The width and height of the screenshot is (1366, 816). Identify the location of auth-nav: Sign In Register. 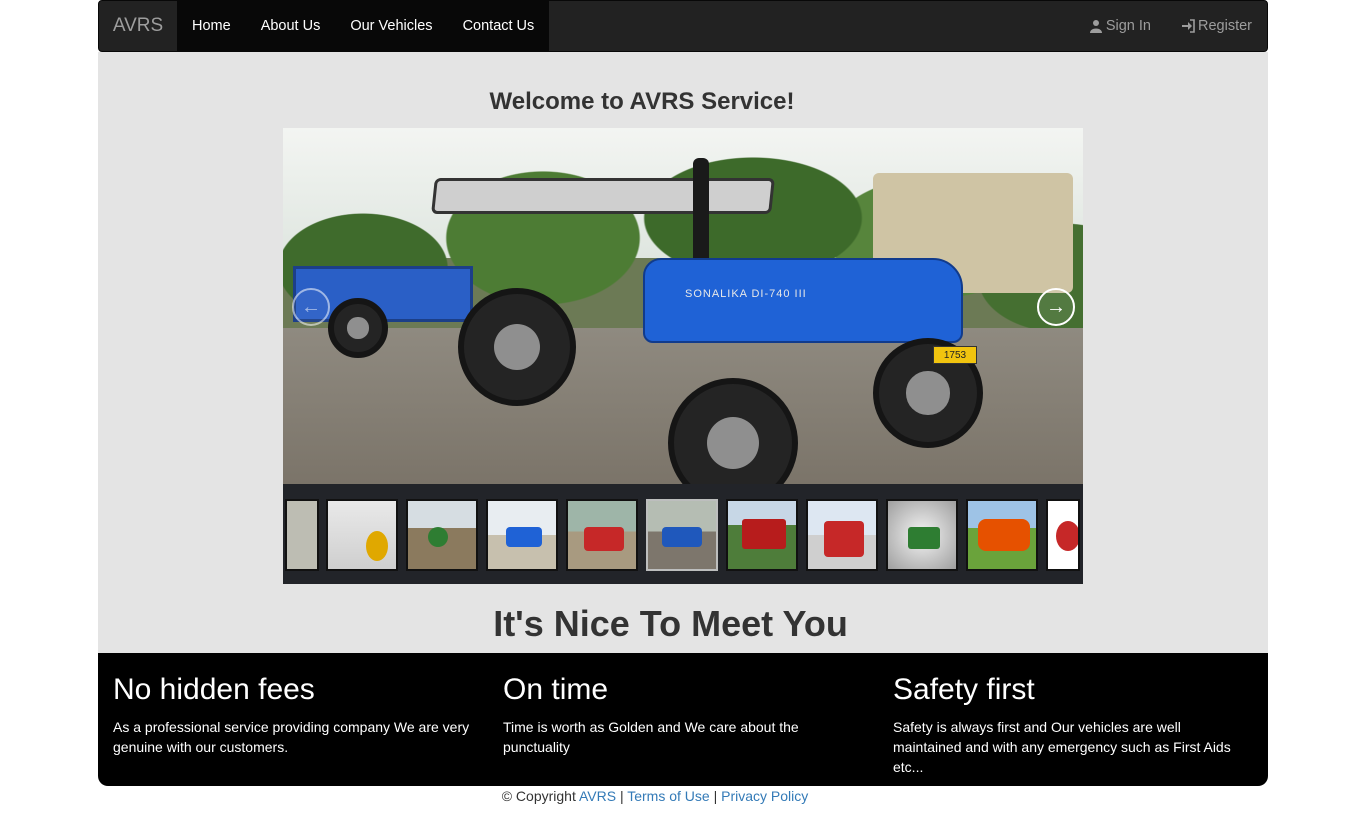
(1170, 26).